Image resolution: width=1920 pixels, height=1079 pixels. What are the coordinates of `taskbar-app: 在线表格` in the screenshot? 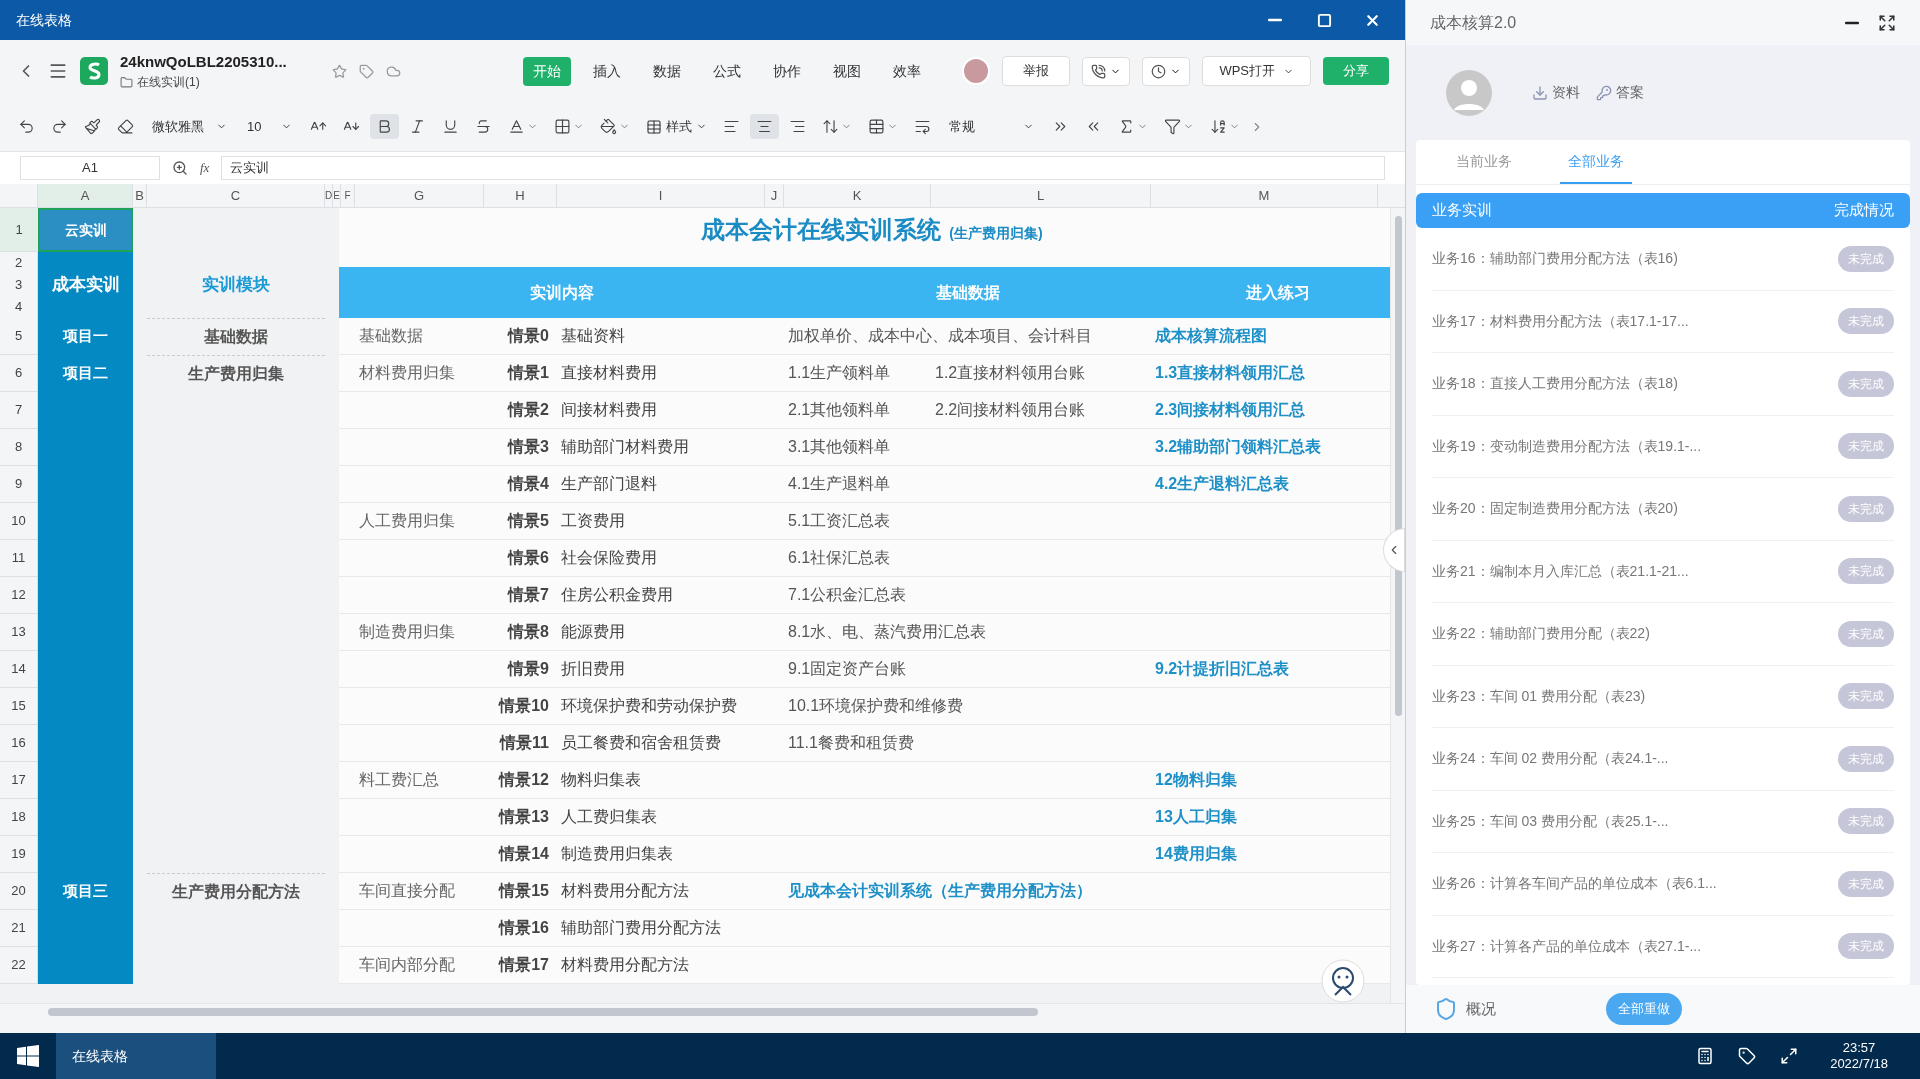 It's located at (136, 1056).